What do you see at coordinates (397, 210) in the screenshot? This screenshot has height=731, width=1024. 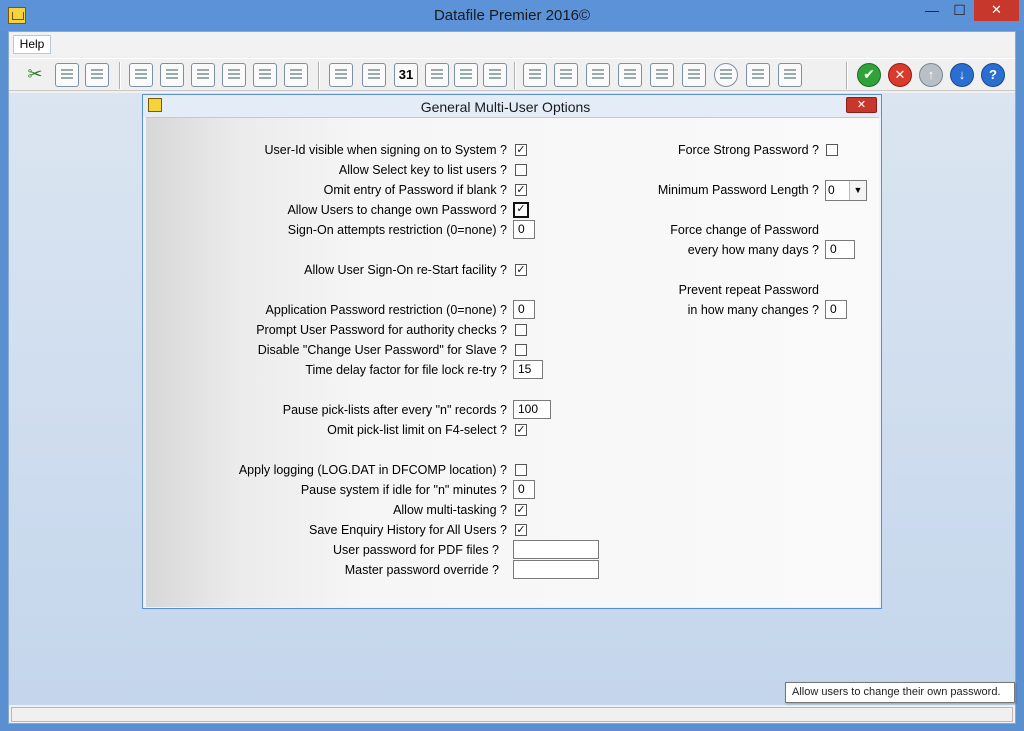 I see `allow-change-own-password-label: Allow Users to change own Password ?` at bounding box center [397, 210].